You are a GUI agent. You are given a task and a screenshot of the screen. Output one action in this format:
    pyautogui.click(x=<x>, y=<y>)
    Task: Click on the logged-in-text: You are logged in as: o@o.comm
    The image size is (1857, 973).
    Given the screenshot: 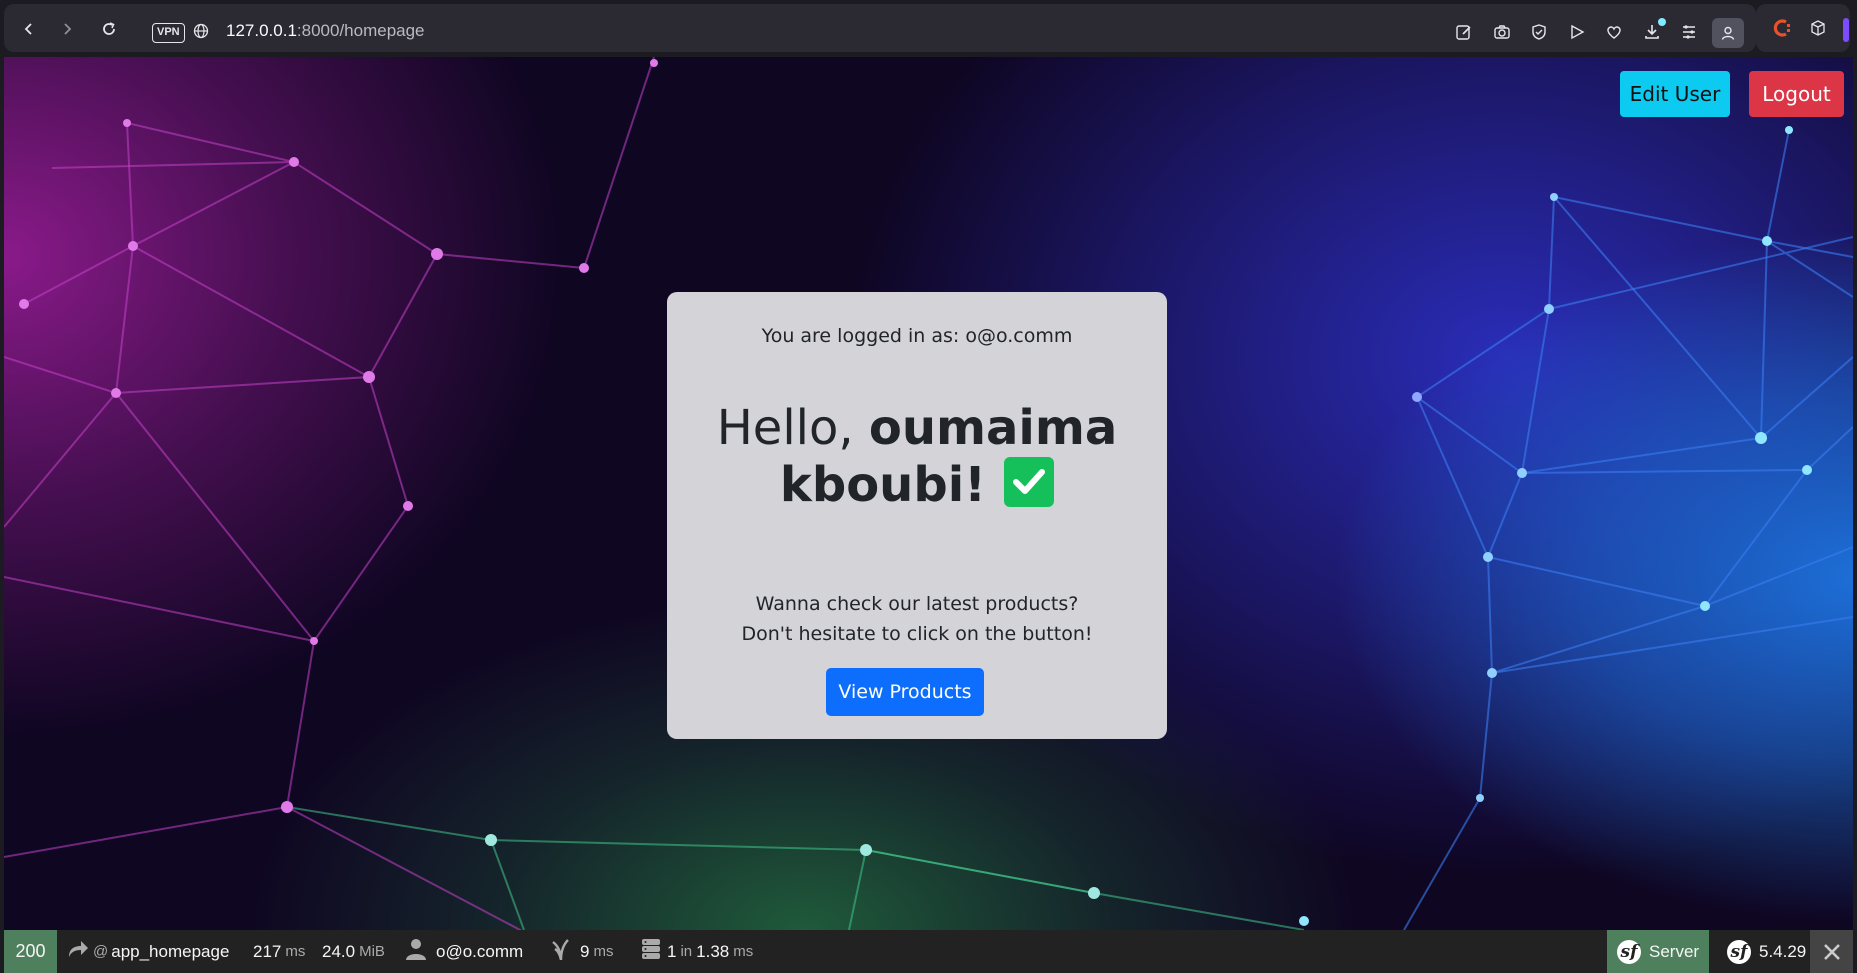 What is the action you would take?
    pyautogui.click(x=917, y=336)
    